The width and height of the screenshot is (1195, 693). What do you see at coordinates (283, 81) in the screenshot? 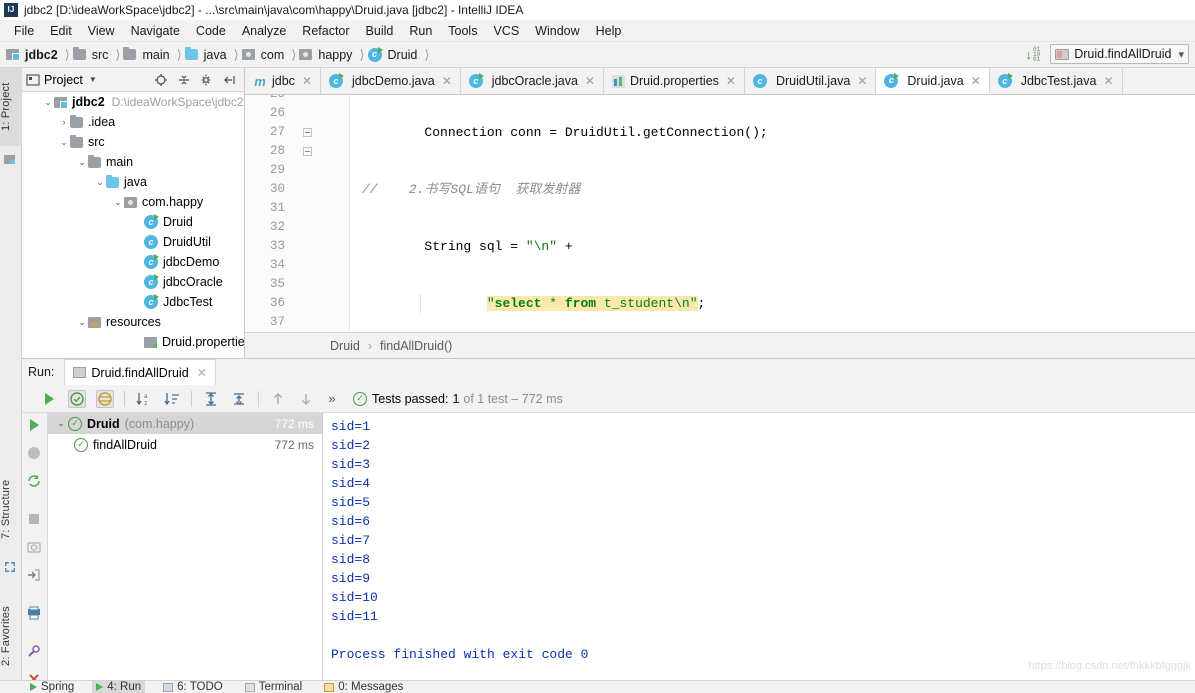
I see `editor-tab-jdbc: m jdbc ✕` at bounding box center [283, 81].